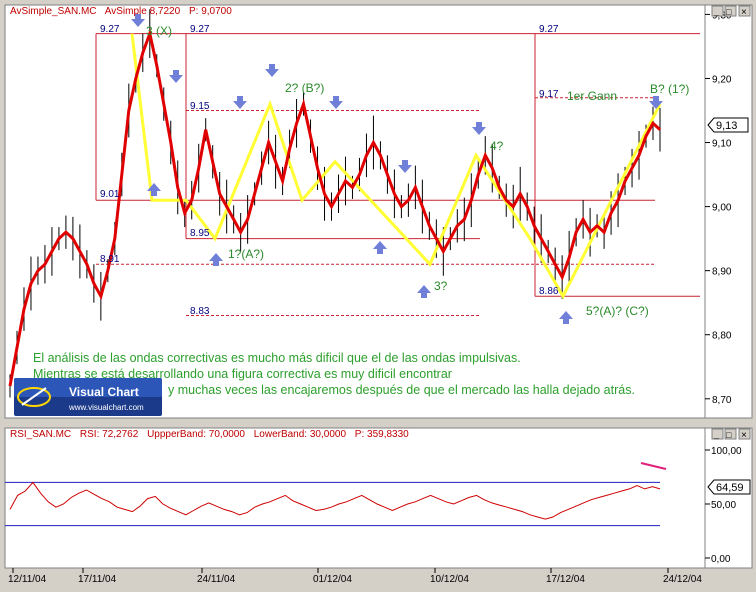 Image resolution: width=756 pixels, height=592 pixels. What do you see at coordinates (565, 579) in the screenshot?
I see `x-tick-label: 17/12/04` at bounding box center [565, 579].